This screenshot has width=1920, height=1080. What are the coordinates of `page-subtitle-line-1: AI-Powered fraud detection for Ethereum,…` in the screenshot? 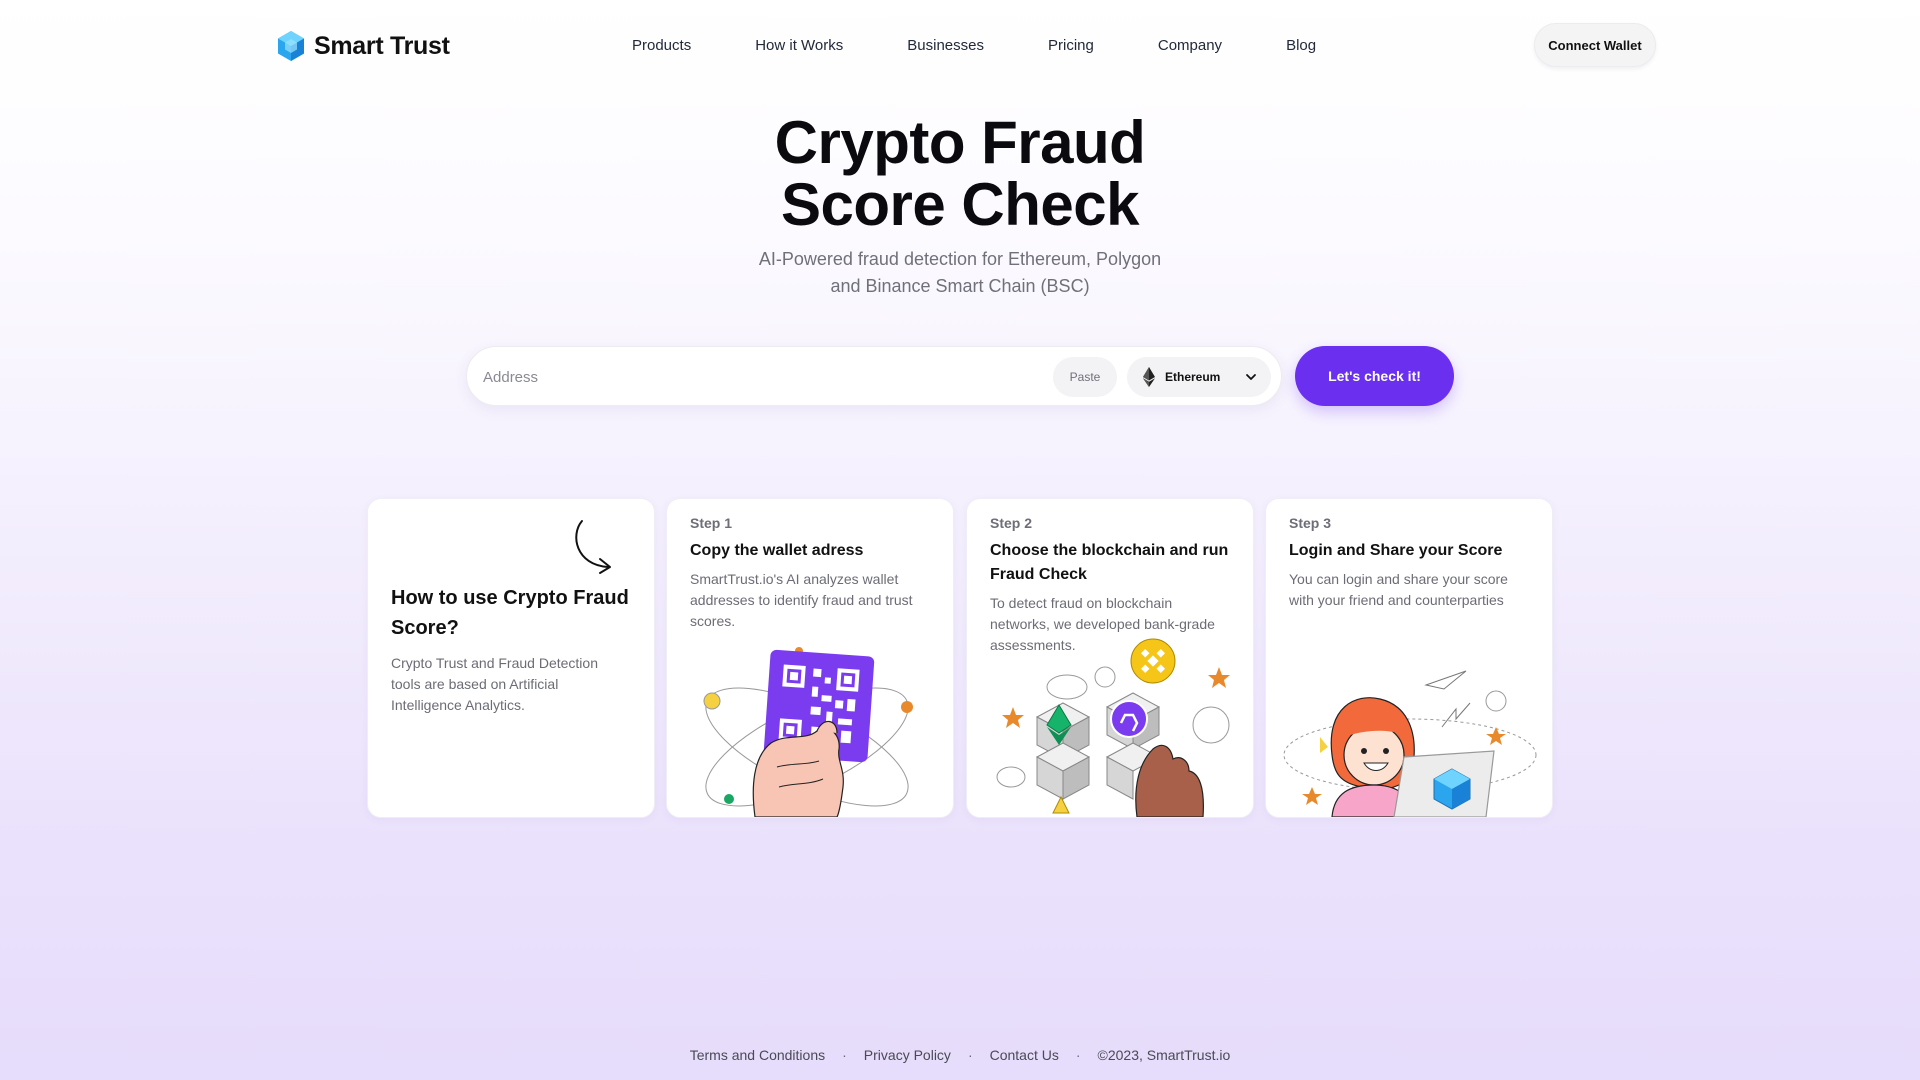 It's located at (960, 259).